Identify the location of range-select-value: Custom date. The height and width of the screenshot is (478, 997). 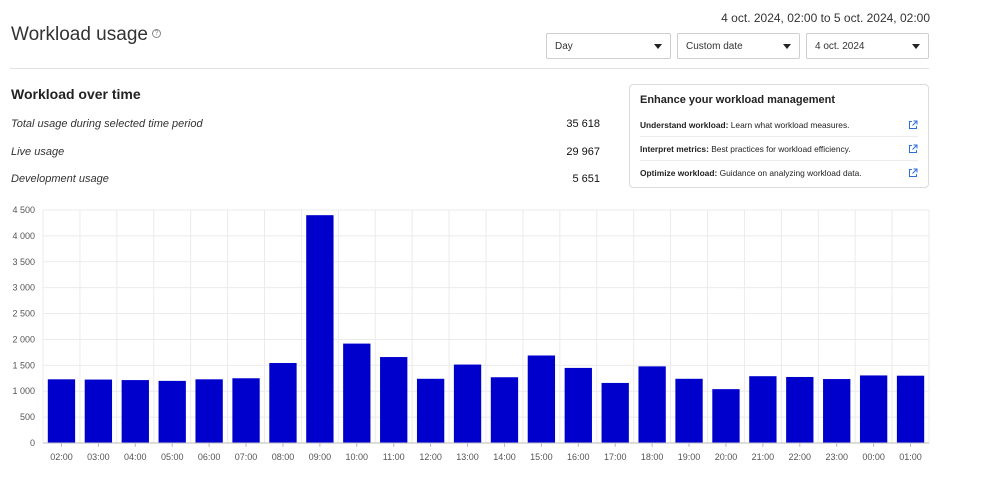
(714, 46).